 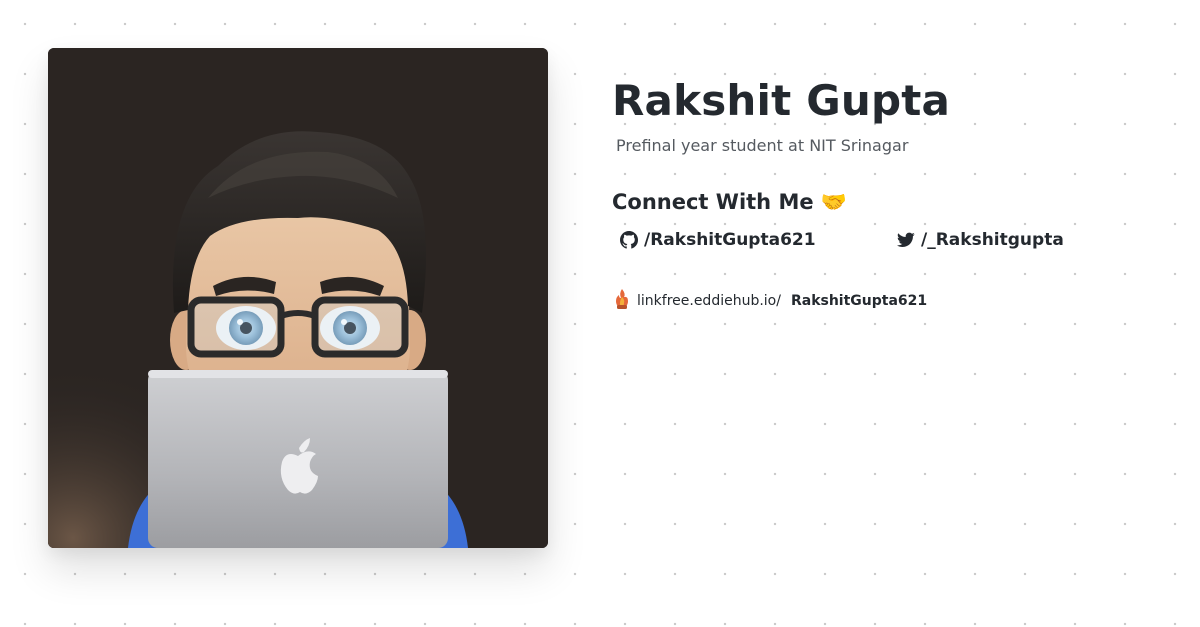 I want to click on profile-tagline: Prefinal year student at NIT Srinagar, so click(x=762, y=145).